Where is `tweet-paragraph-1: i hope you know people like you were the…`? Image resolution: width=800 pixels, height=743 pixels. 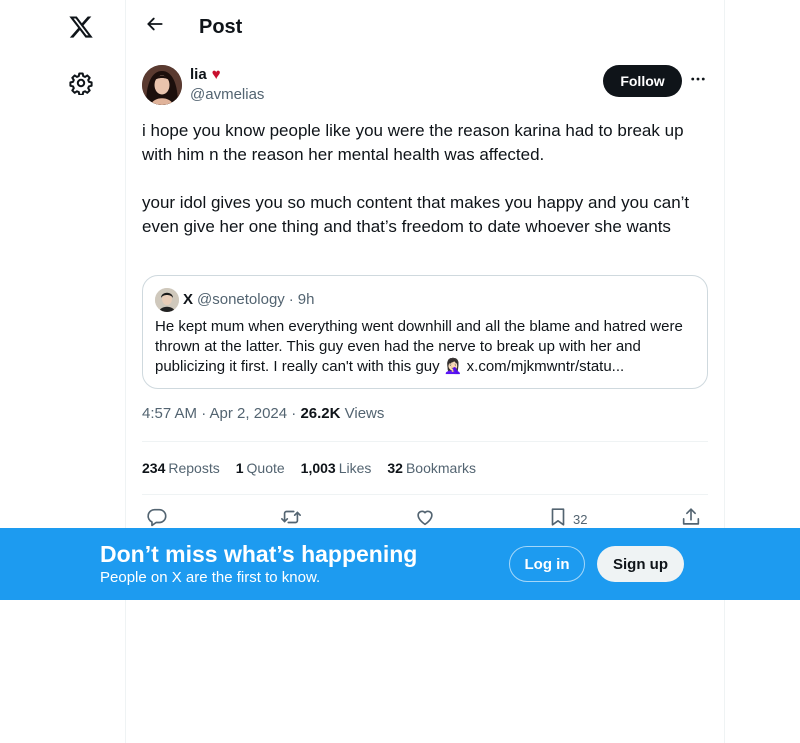
tweet-paragraph-1: i hope you know people like you were the… is located at coordinates (413, 142).